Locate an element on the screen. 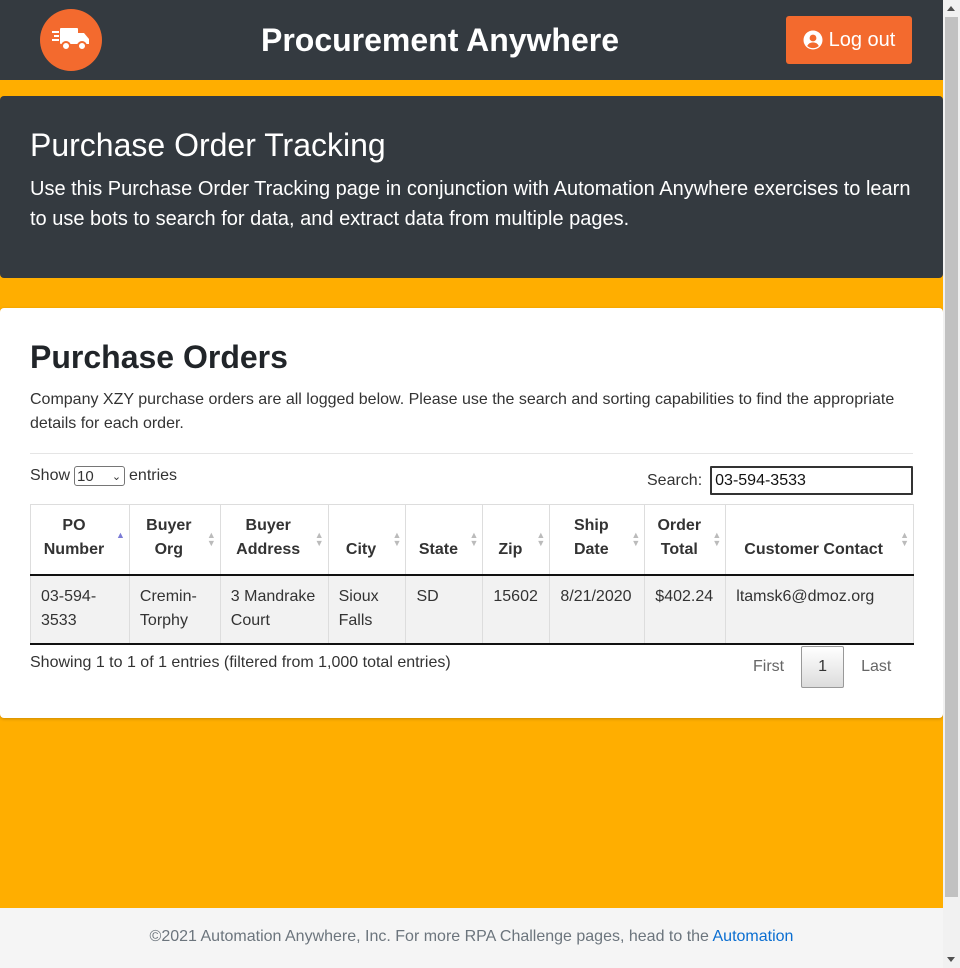 The image size is (960, 968). entries-select: 10 ⌄ is located at coordinates (100, 476).